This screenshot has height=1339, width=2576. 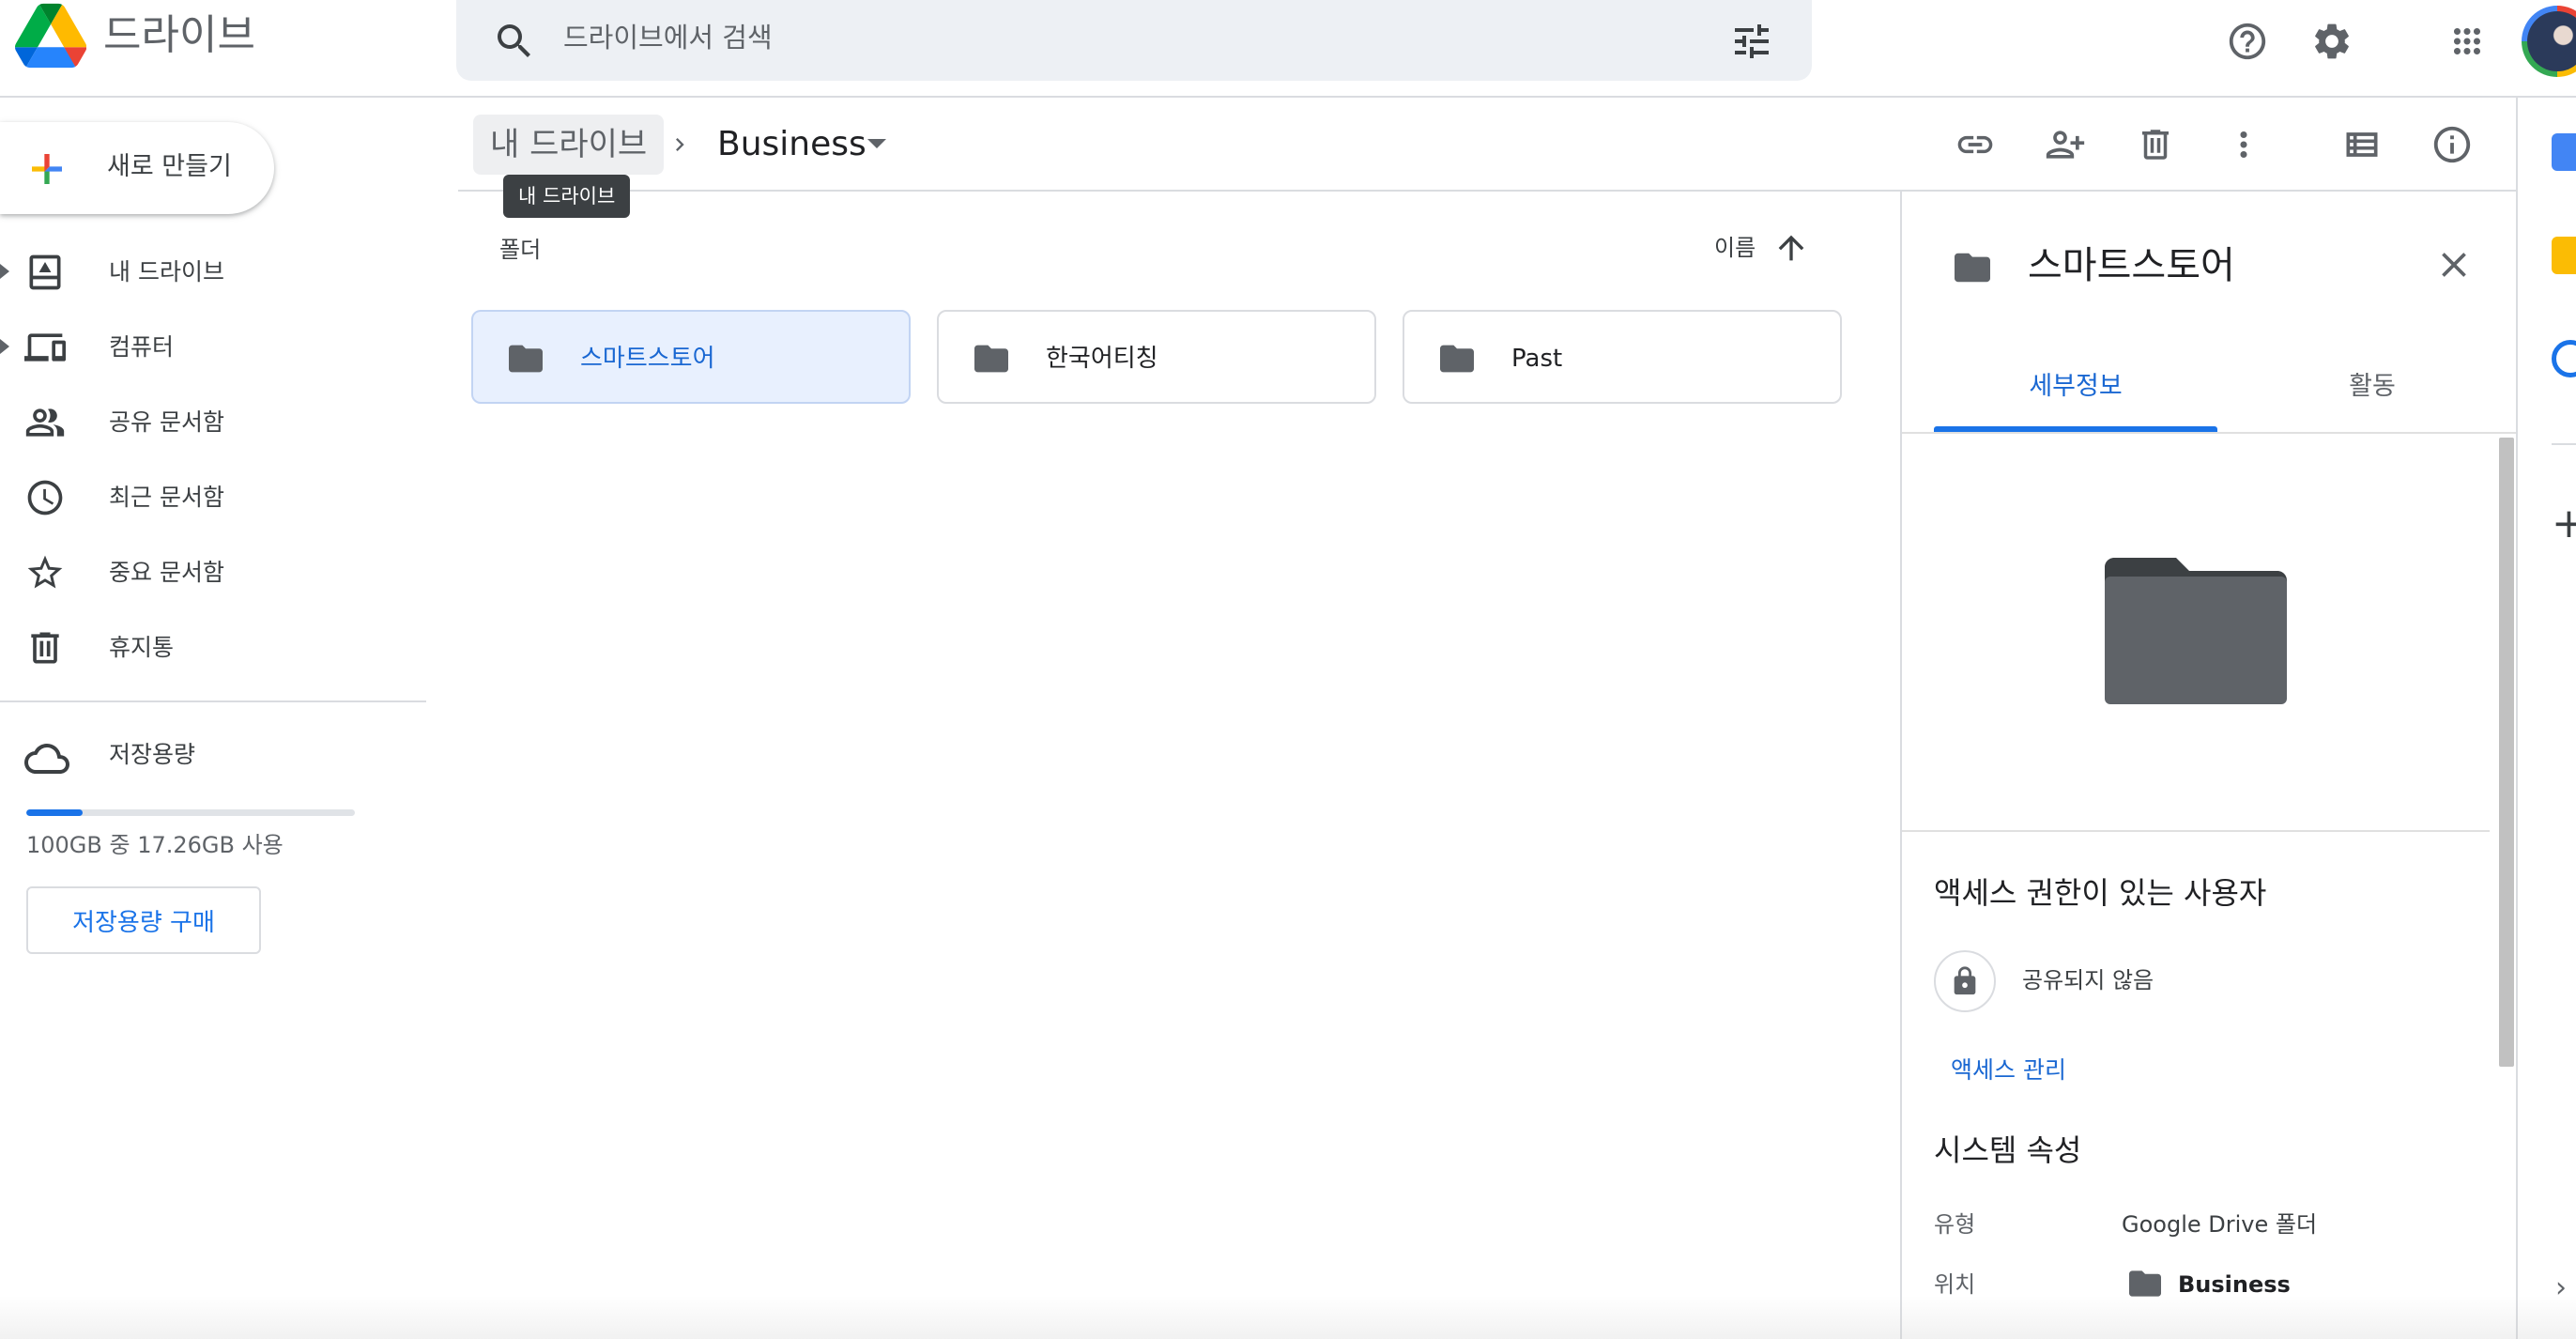 What do you see at coordinates (1735, 248) in the screenshot?
I see `sort-by-name-button: 이름` at bounding box center [1735, 248].